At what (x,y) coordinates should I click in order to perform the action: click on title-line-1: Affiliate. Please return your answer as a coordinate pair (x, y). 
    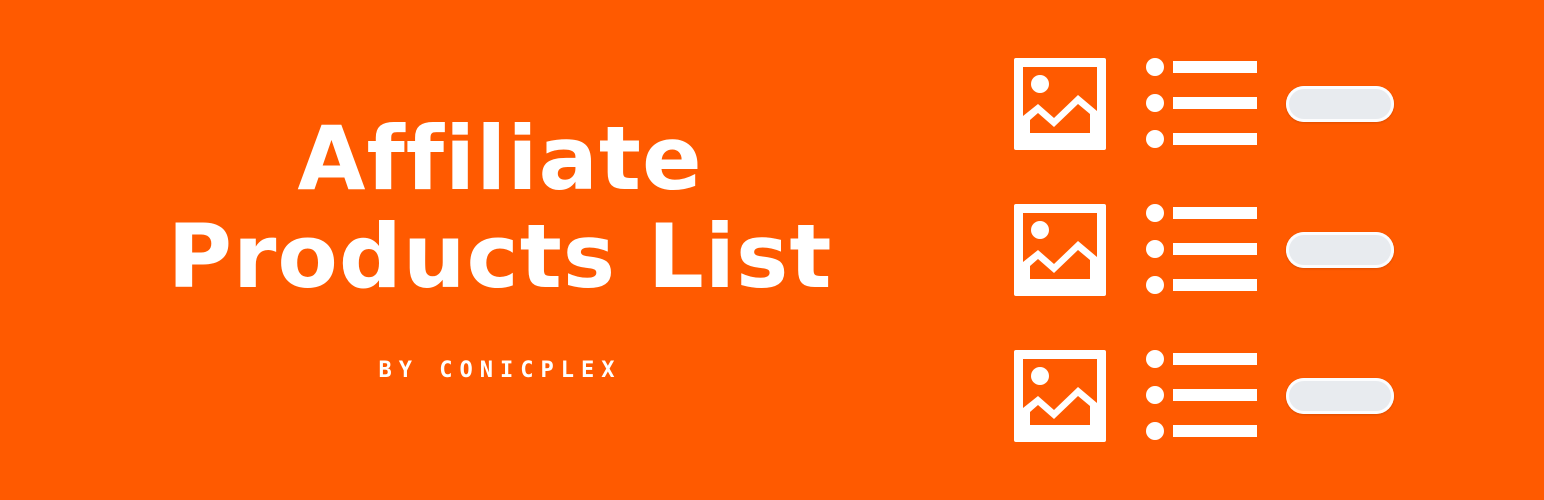
    Looking at the image, I should click on (500, 158).